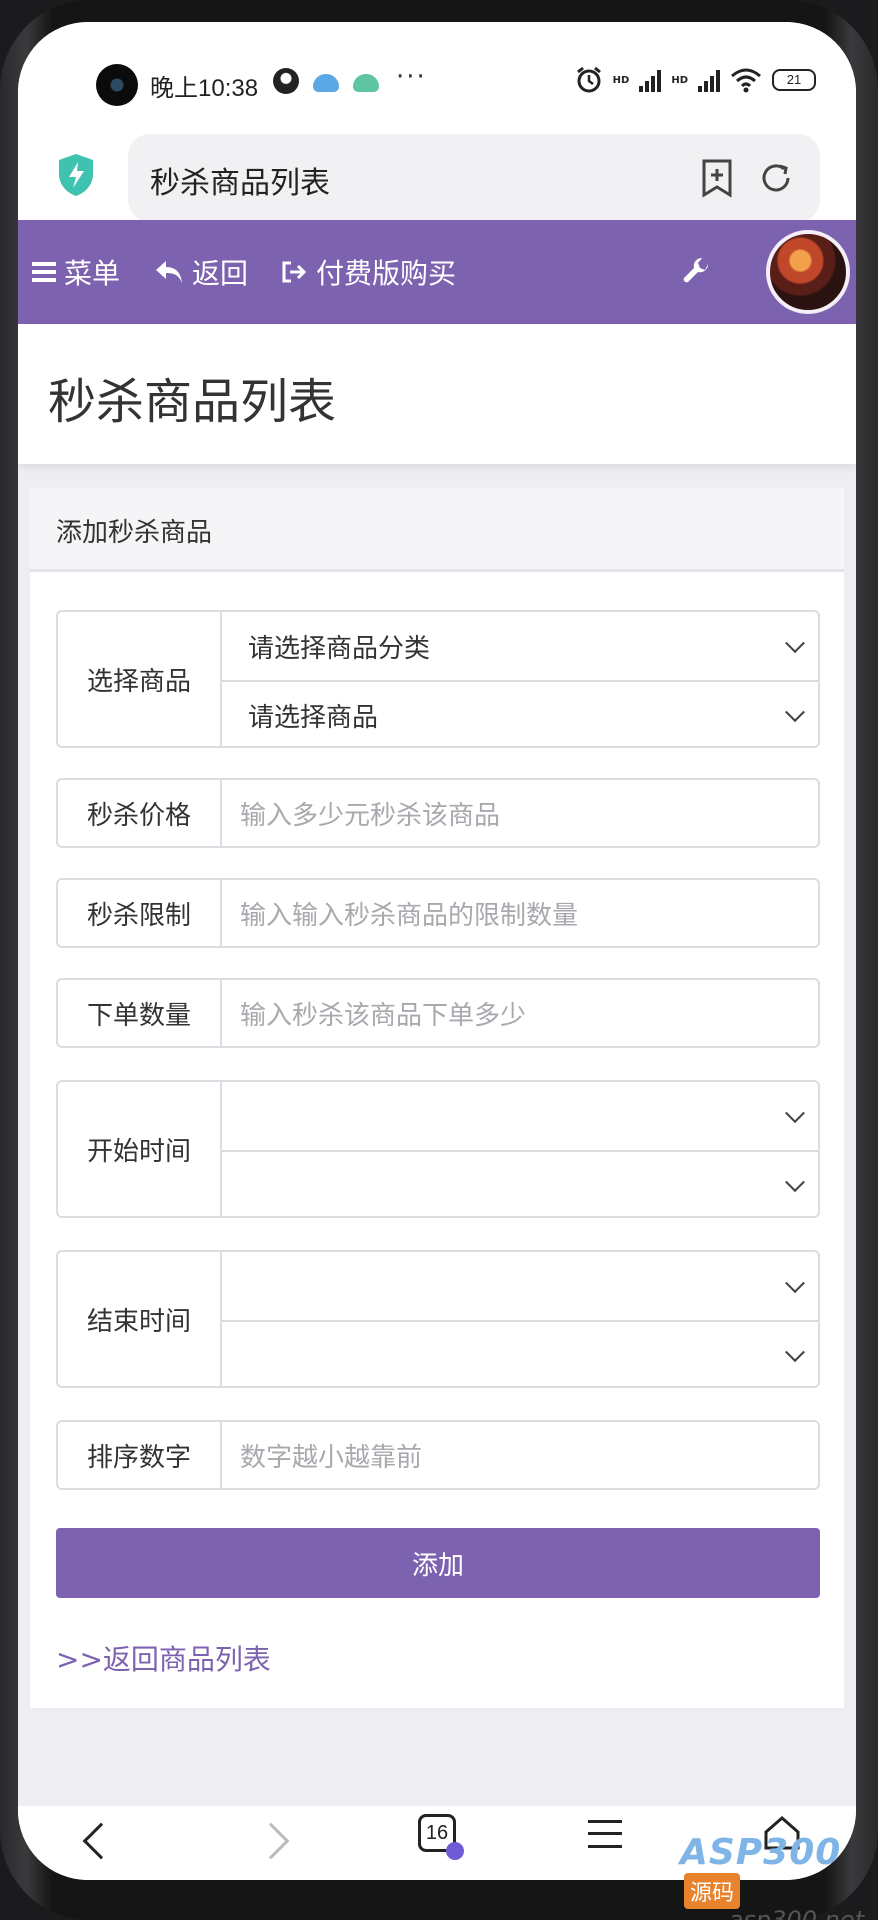 The width and height of the screenshot is (878, 1920). I want to click on forward-arrow-icon, so click(271, 1841).